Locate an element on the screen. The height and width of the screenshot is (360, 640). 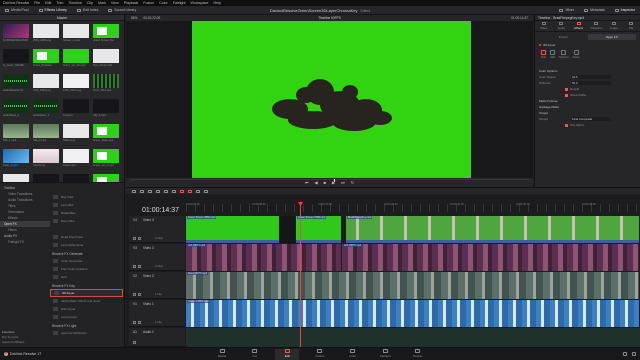
track-lane-v3: Jeff 10674.mp4 Jeff 10675.mp4 is located at coordinates (413, 257).